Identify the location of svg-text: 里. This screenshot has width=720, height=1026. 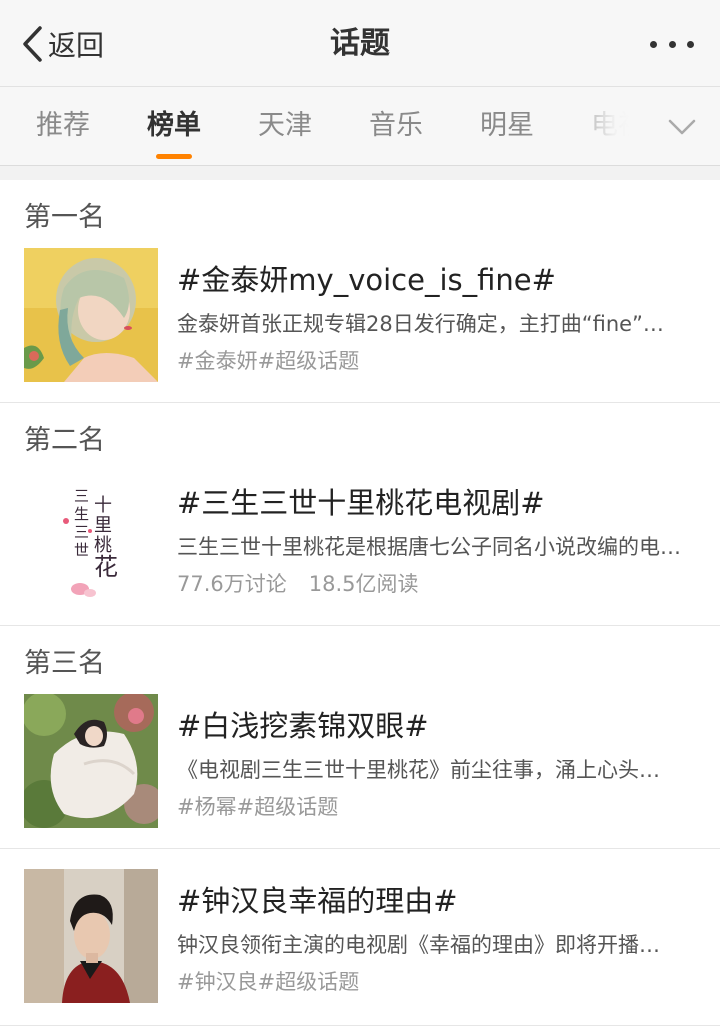
(103, 525).